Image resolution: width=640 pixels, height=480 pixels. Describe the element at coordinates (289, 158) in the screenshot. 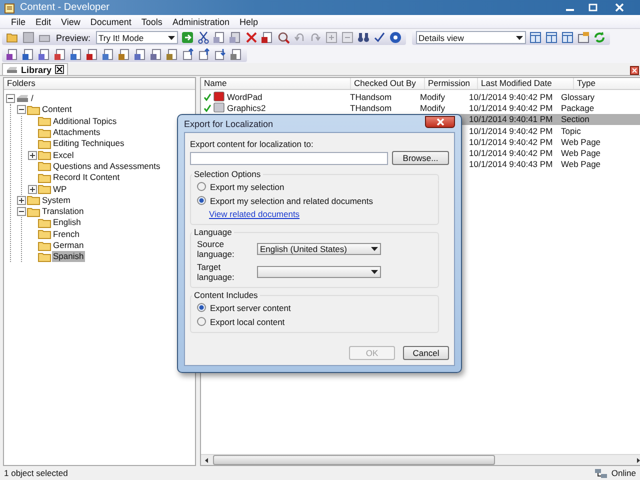

I see `destination-field` at that location.